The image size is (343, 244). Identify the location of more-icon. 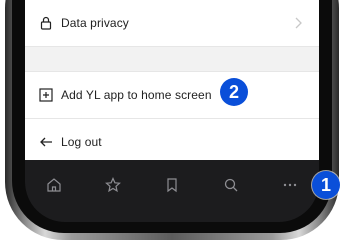
(290, 185).